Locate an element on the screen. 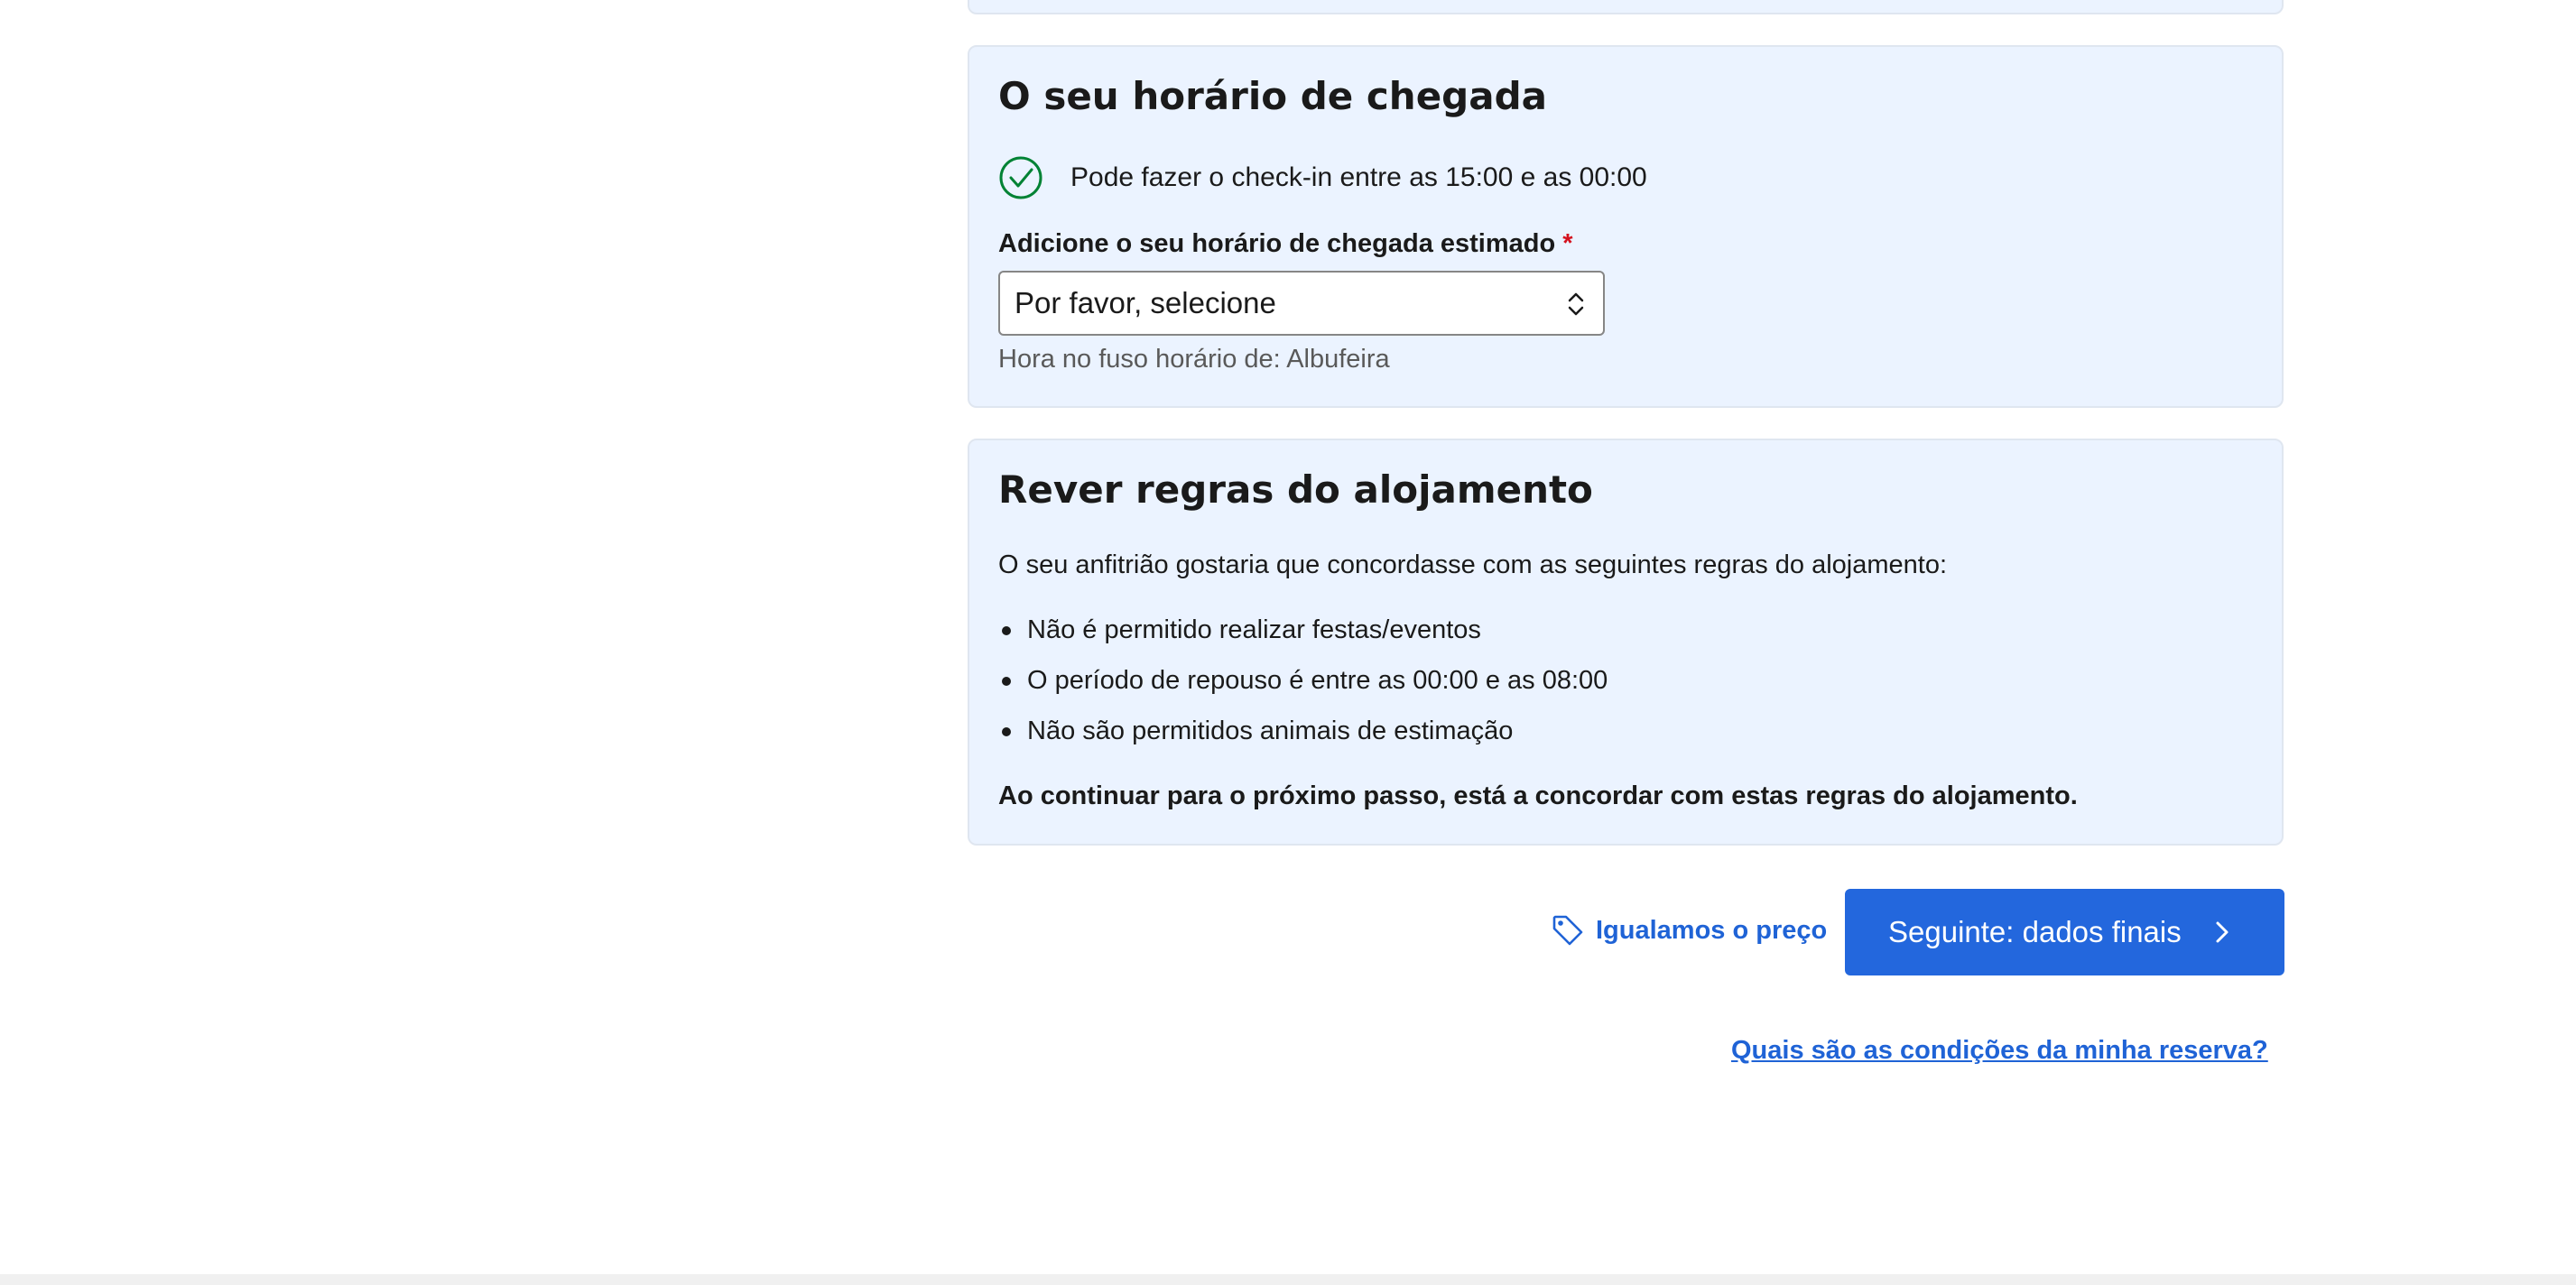  house-rules-title: Rever regras do alojamento is located at coordinates (1295, 489).